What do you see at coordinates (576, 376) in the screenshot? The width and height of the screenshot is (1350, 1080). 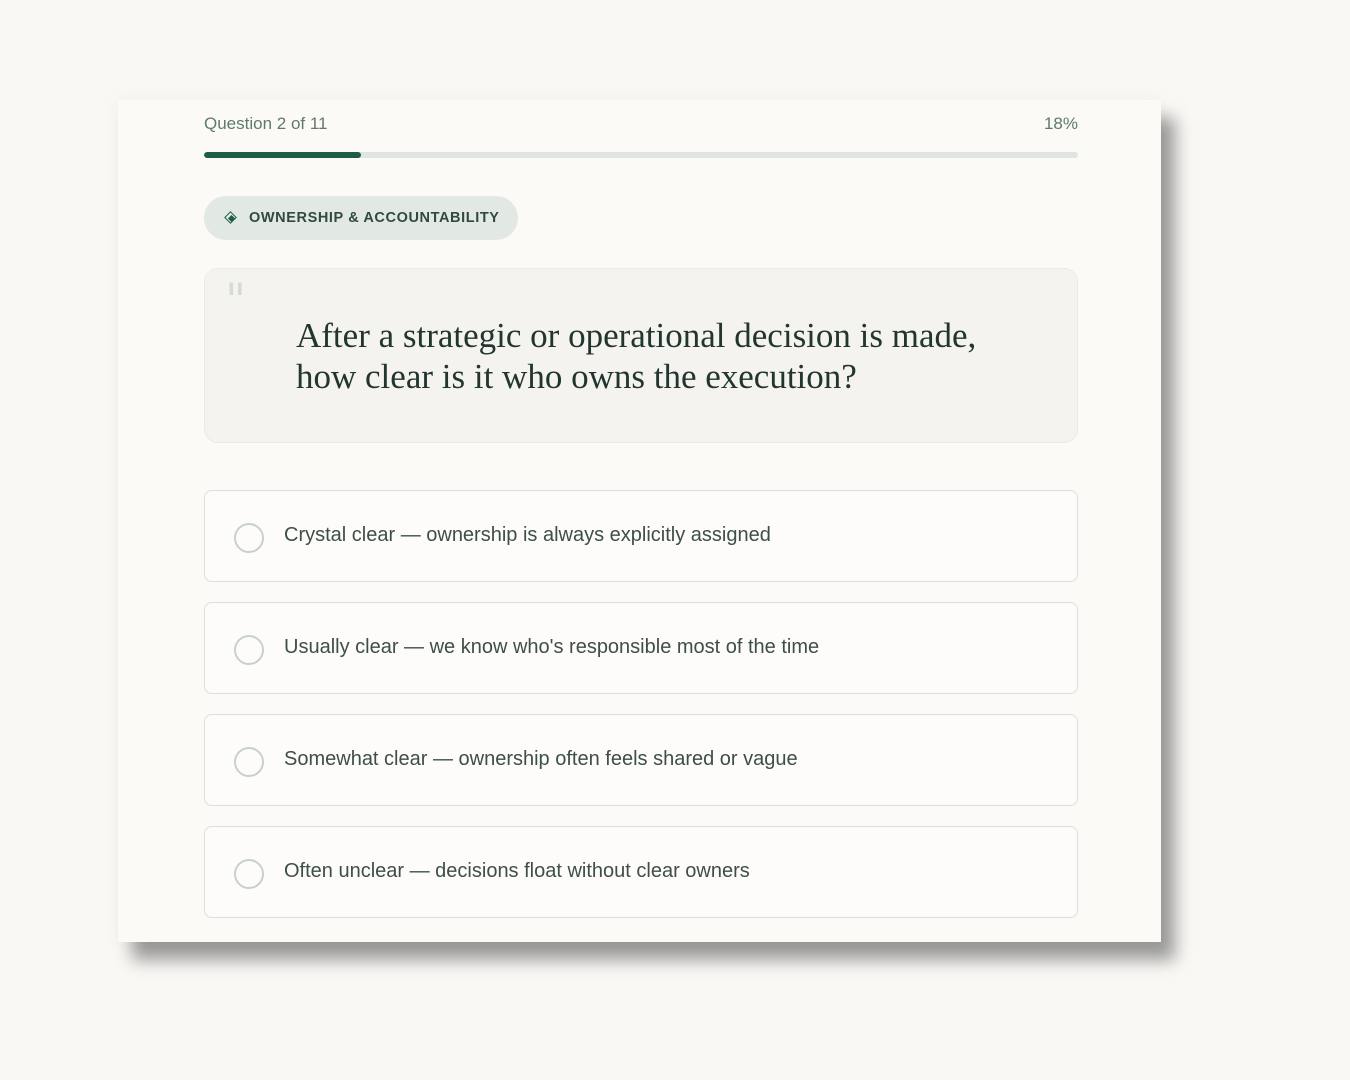 I see `question-line-2: how clear is it who owns the execution?` at bounding box center [576, 376].